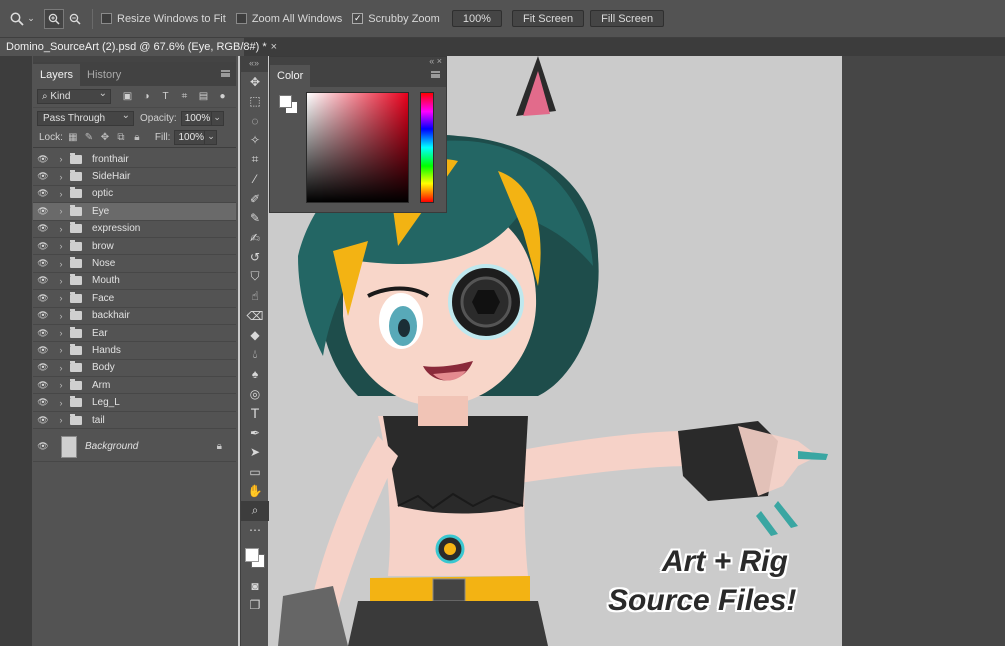 The width and height of the screenshot is (1005, 646). I want to click on tab-history: History, so click(104, 75).